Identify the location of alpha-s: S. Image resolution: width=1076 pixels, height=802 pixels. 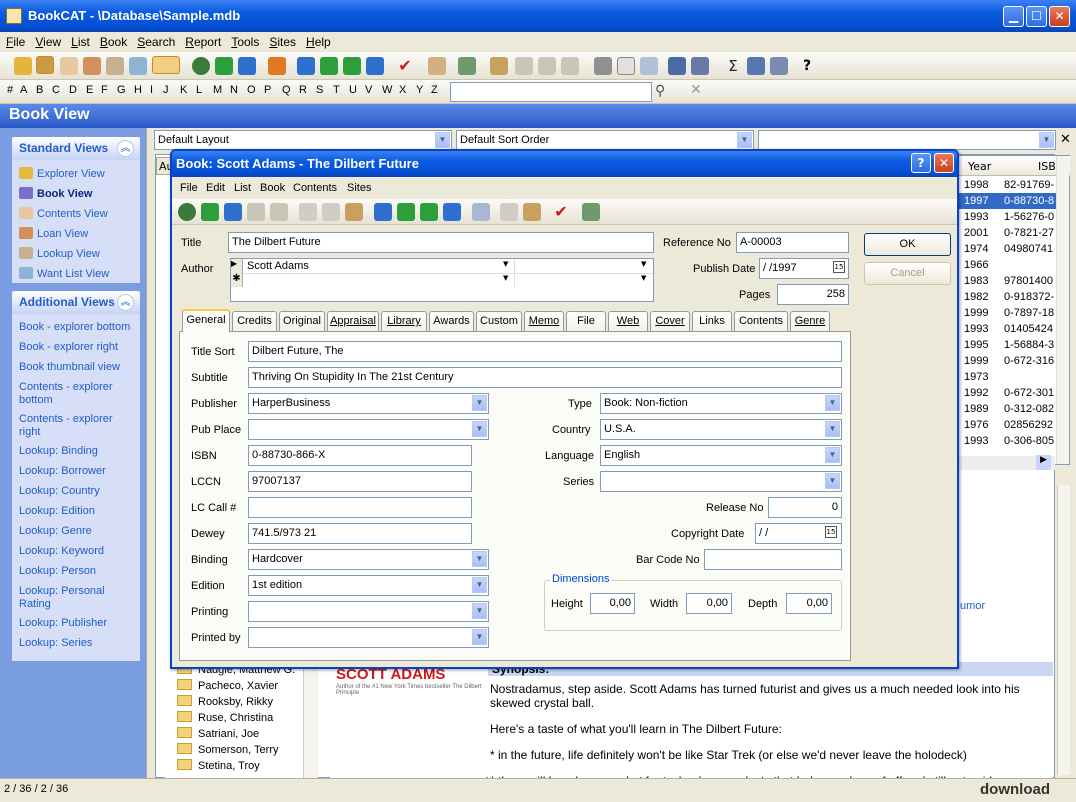
(319, 90).